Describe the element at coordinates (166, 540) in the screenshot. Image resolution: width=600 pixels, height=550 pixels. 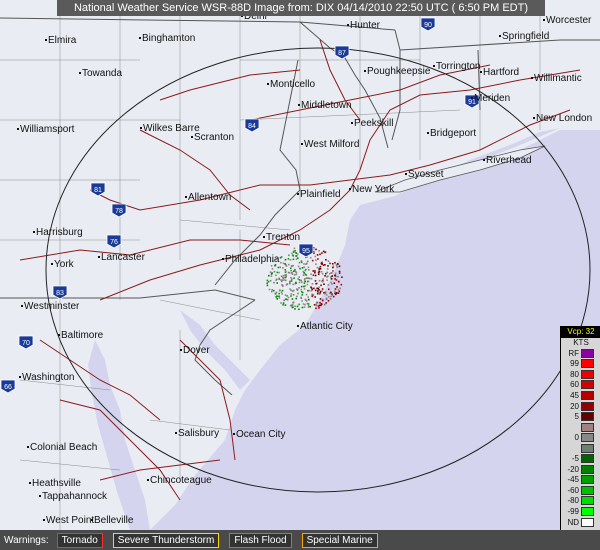
I see `warning-severe-thunderstorm-button: Severe Thunderstorm` at that location.